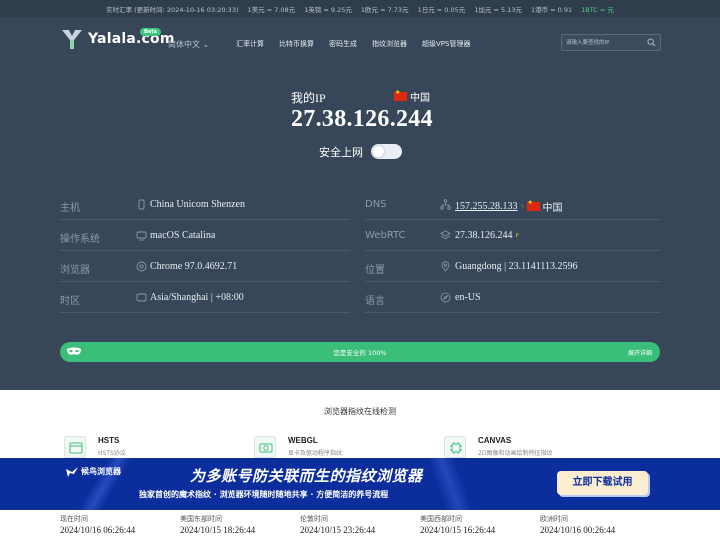  Describe the element at coordinates (109, 440) in the screenshot. I see `hsts-name: HSTS` at that location.